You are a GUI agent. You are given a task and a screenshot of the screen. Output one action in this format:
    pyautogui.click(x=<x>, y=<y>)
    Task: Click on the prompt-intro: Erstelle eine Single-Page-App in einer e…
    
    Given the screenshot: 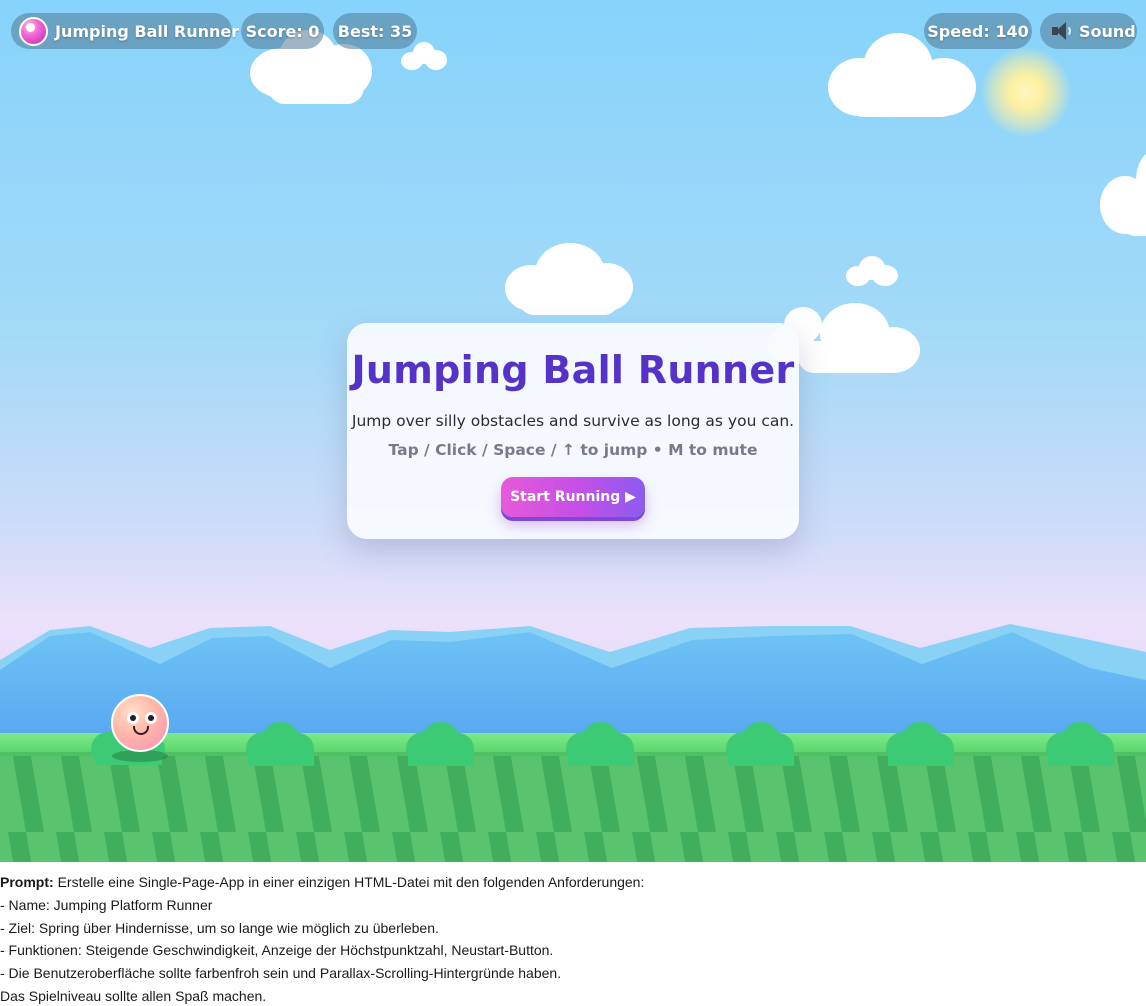 What is the action you would take?
    pyautogui.click(x=351, y=882)
    